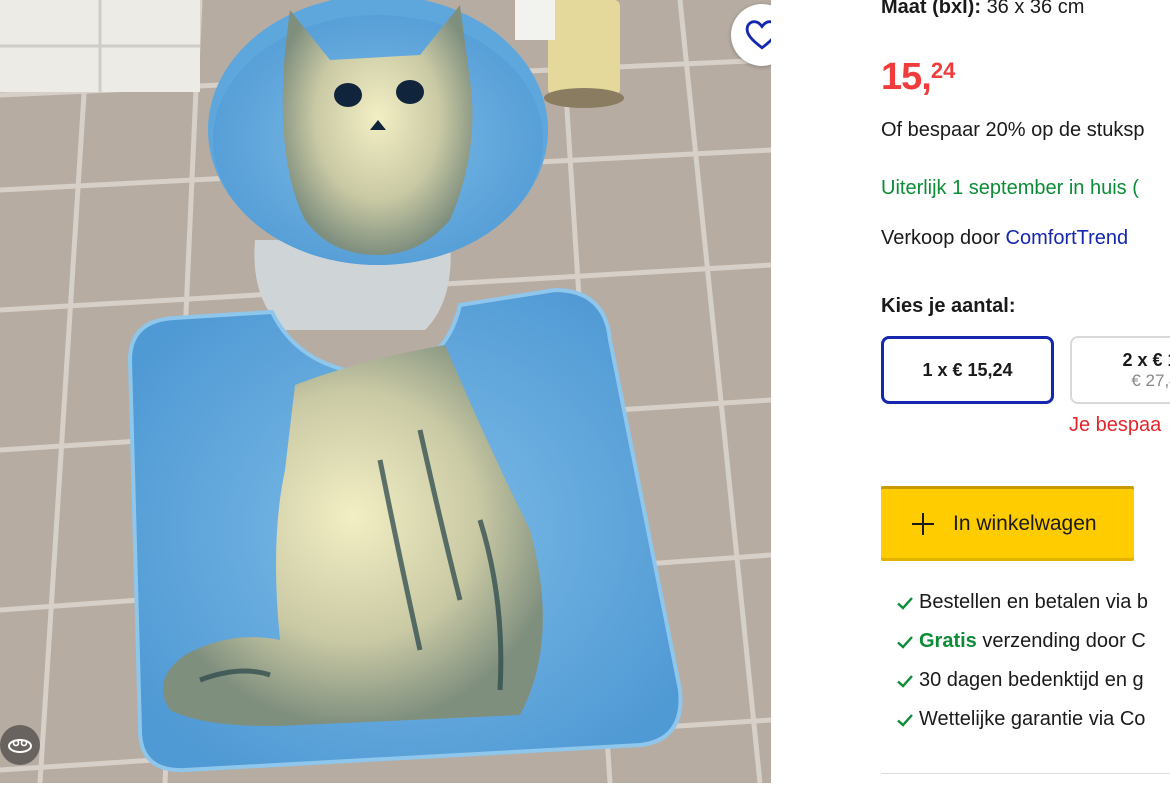  I want to click on quantity-option-2: 2 x € 13 € 27,4, so click(1120, 370).